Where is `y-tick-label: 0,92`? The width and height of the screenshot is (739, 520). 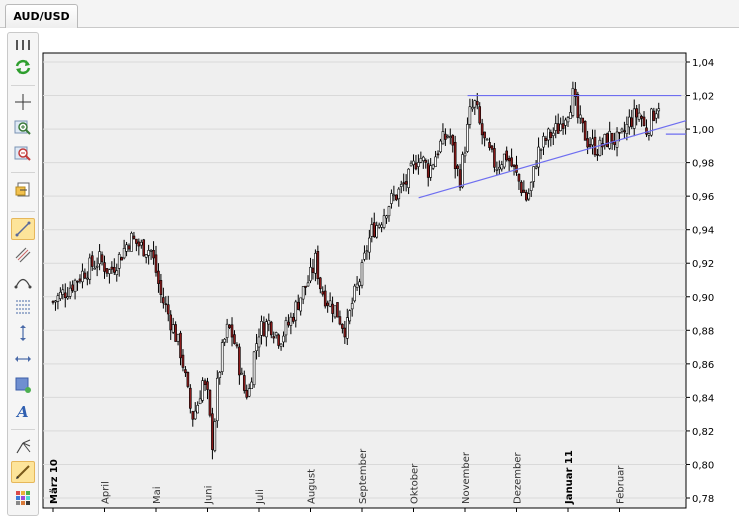 y-tick-label: 0,92 is located at coordinates (703, 264).